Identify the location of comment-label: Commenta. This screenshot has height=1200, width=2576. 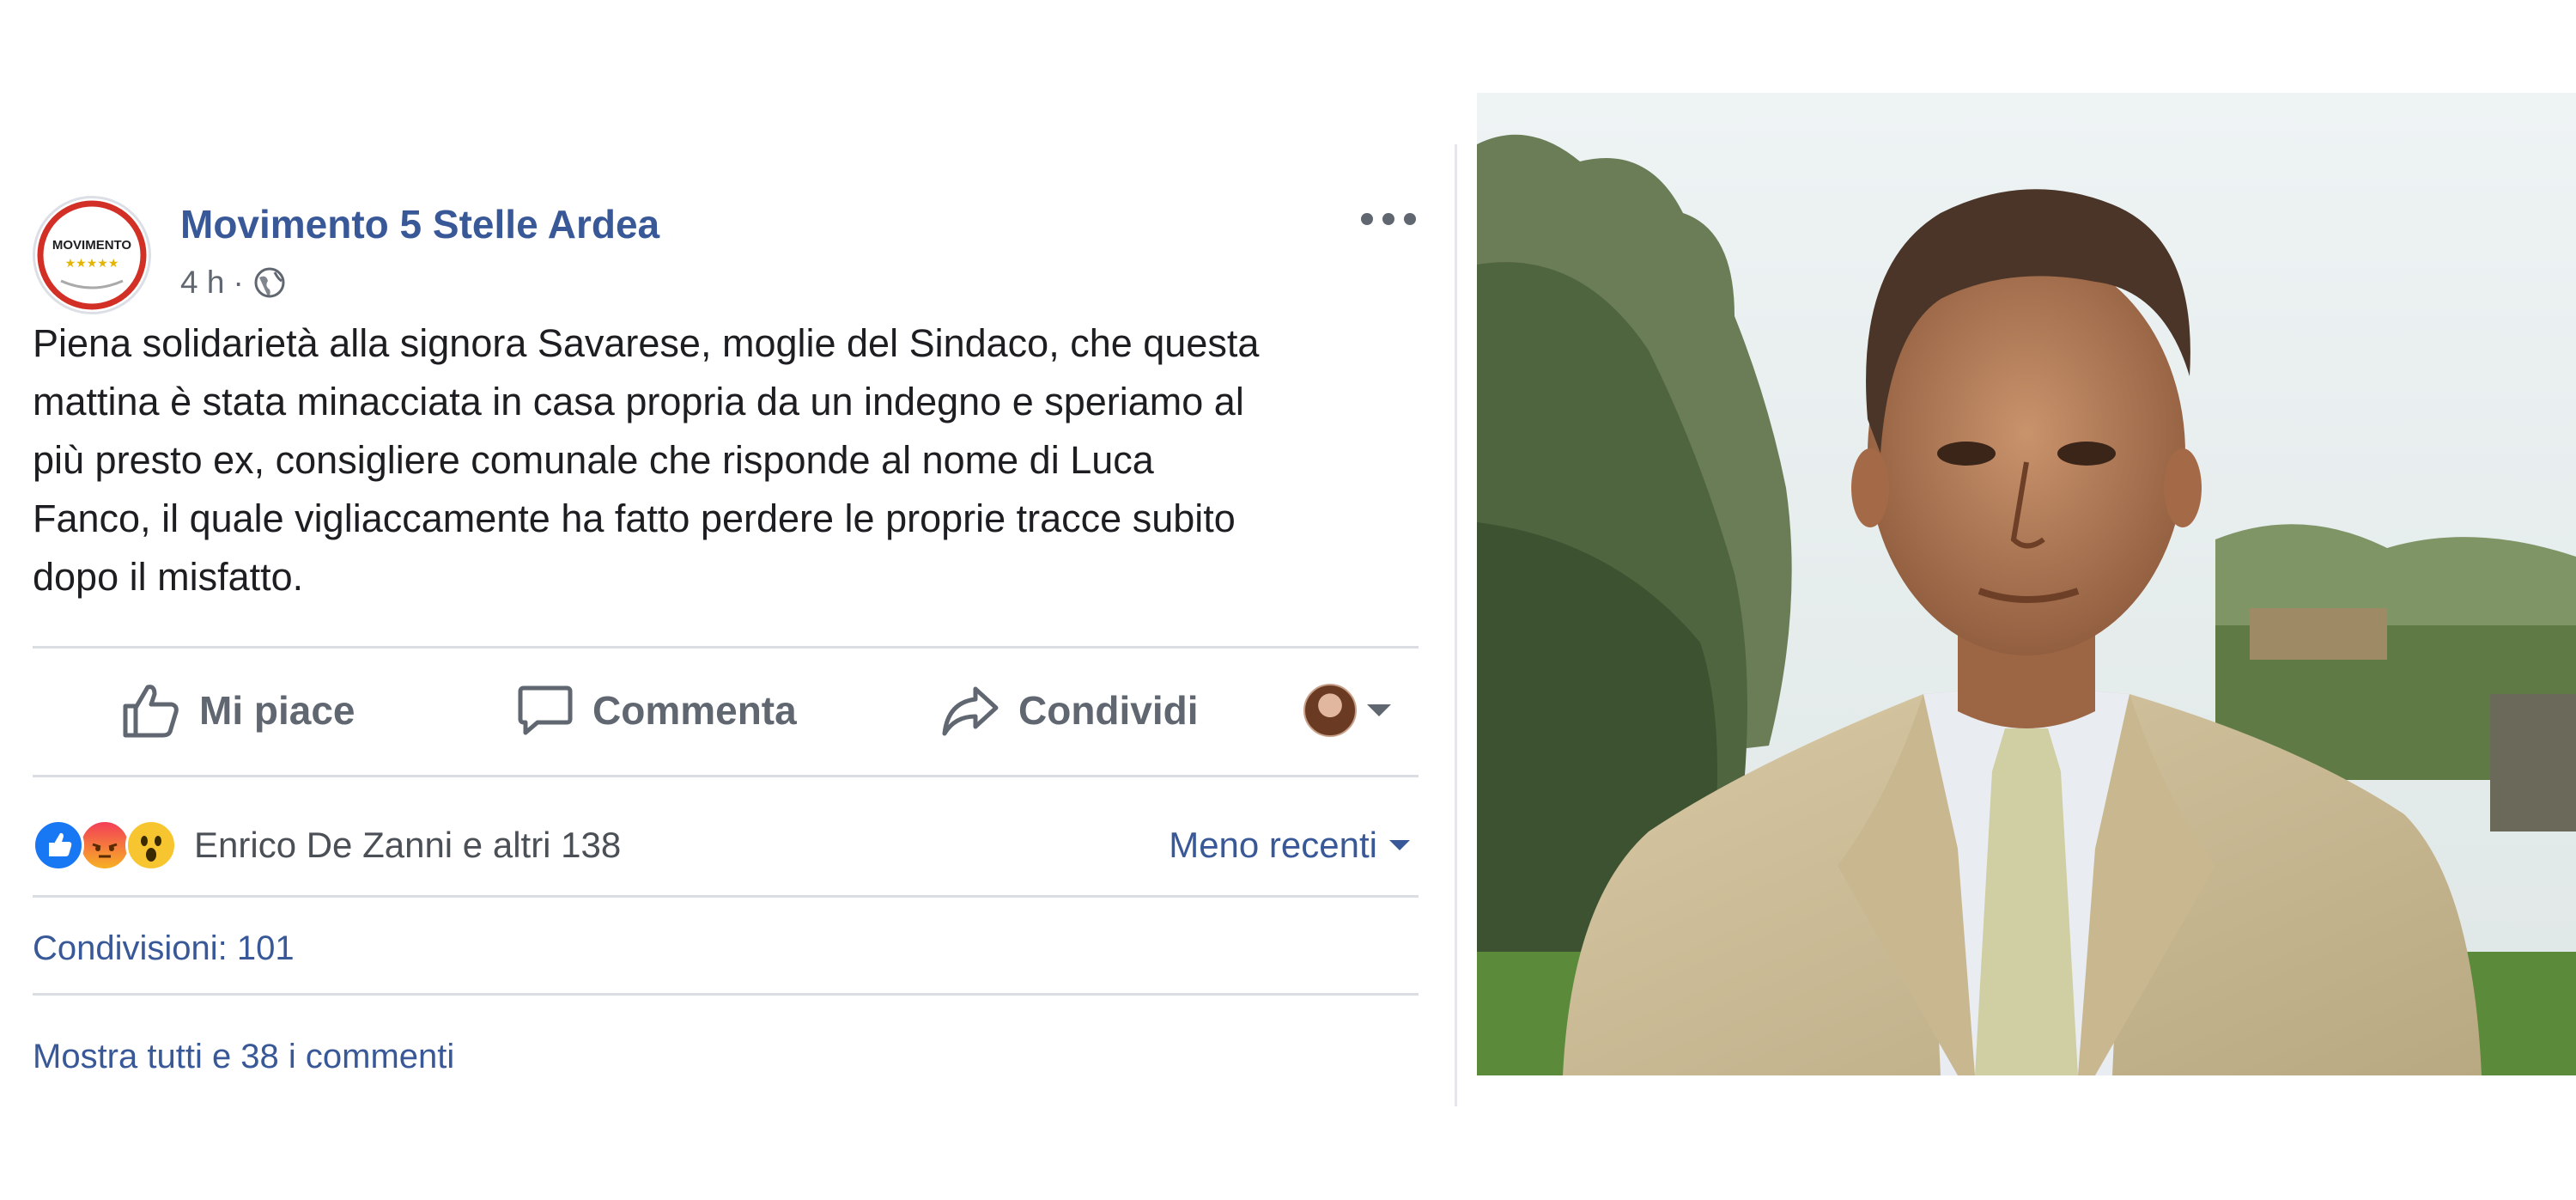
(695, 710).